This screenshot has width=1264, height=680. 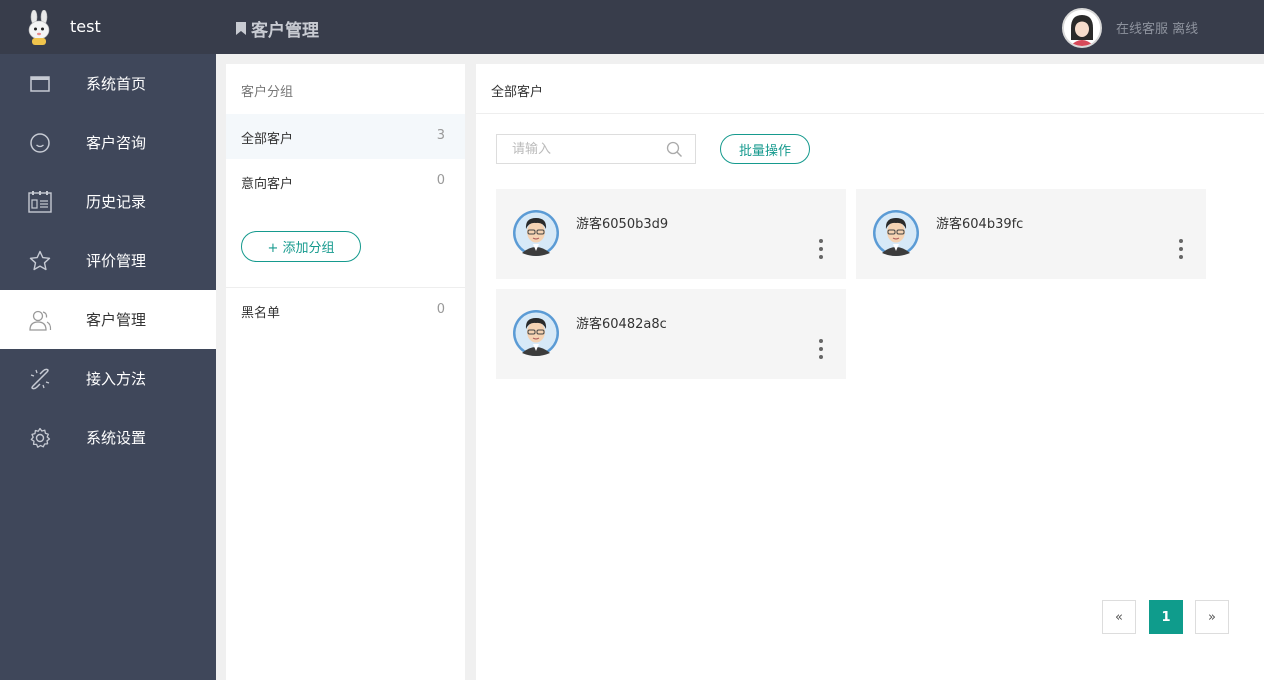 What do you see at coordinates (345, 310) in the screenshot?
I see `group-item-blacklist: 黑名单 0` at bounding box center [345, 310].